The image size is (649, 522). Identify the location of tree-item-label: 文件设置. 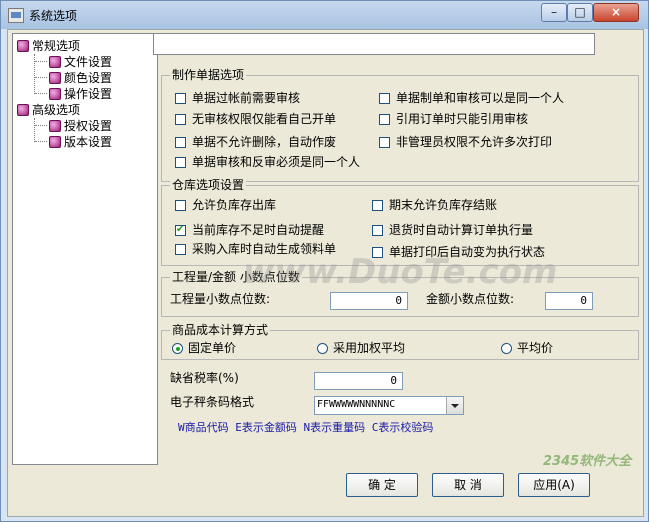
(88, 62).